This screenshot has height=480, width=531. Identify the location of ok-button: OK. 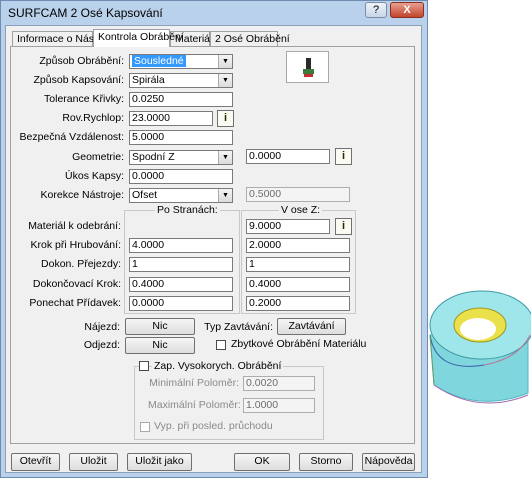
(262, 462).